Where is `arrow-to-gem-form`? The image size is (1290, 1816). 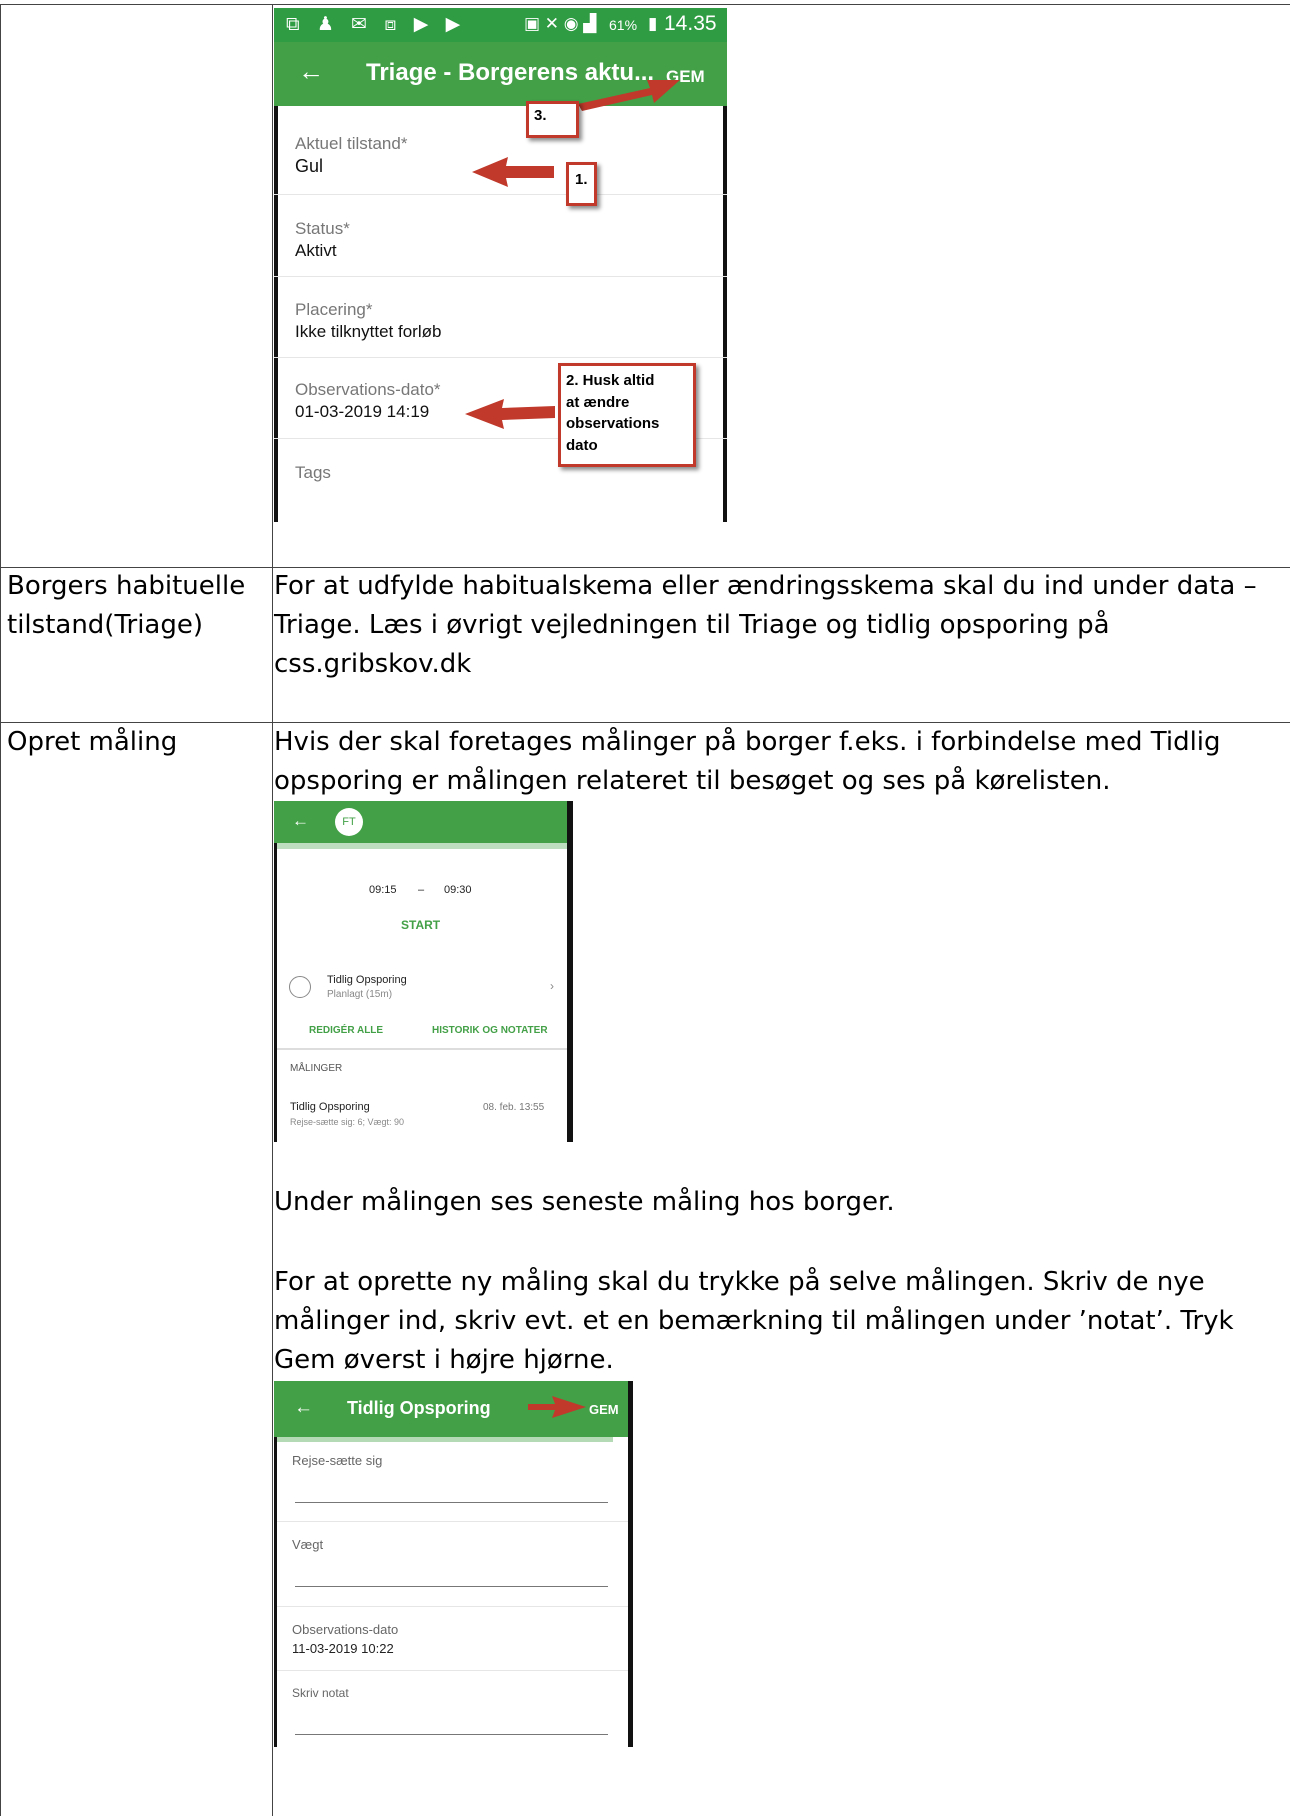 arrow-to-gem-form is located at coordinates (557, 1407).